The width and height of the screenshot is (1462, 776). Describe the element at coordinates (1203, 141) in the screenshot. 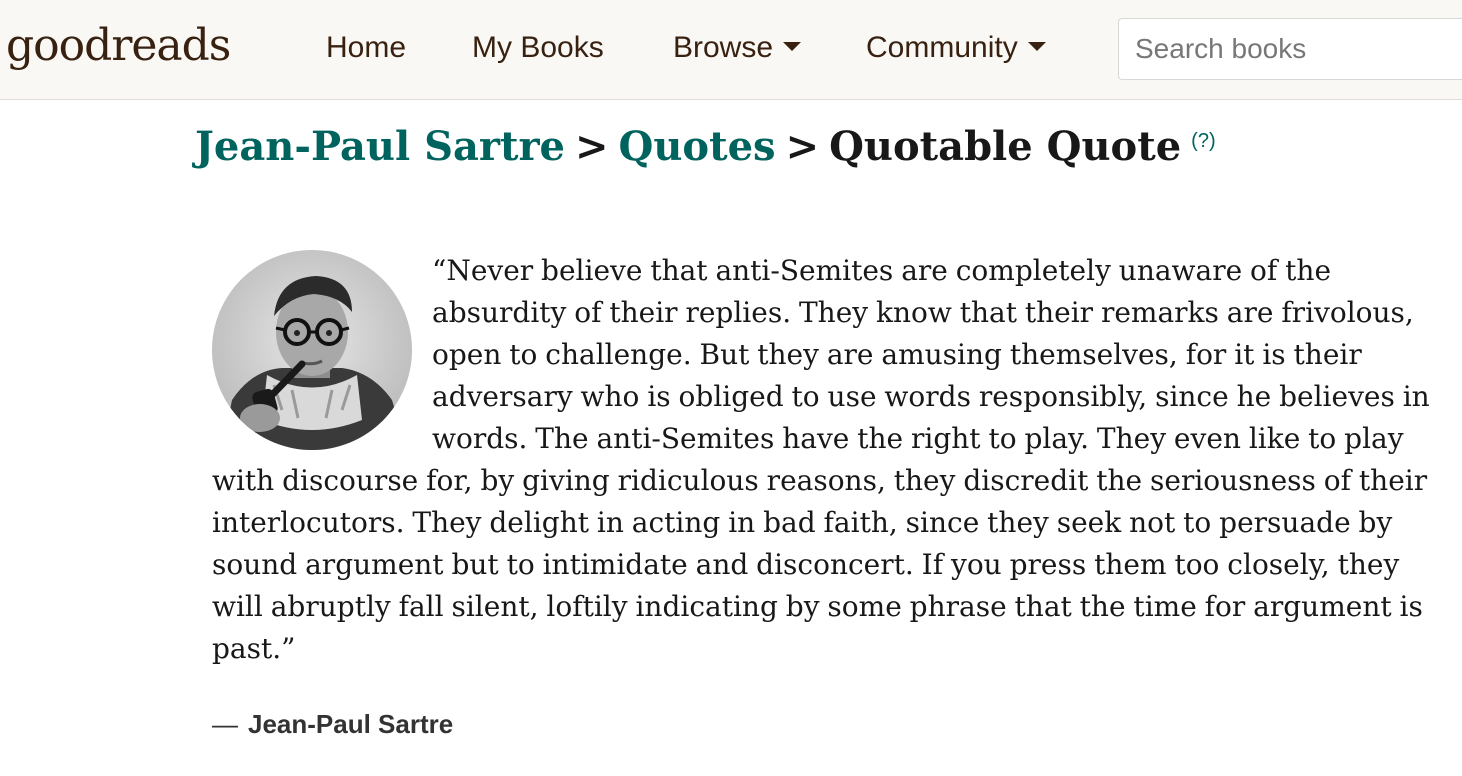

I see `help-link: (?)` at that location.